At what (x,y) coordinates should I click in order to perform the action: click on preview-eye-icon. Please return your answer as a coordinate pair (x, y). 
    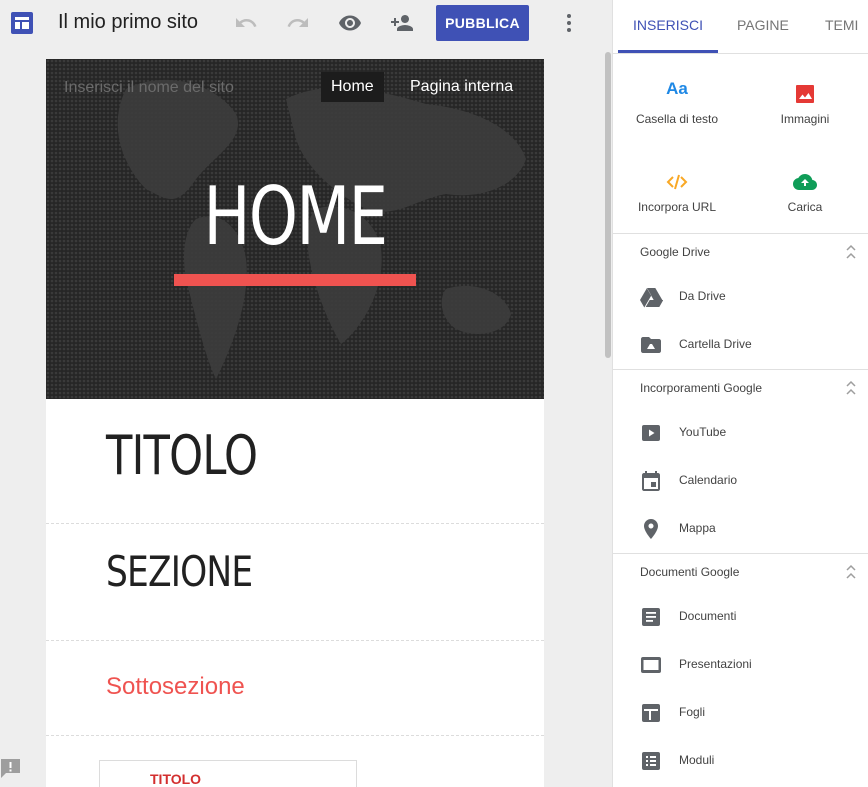
    Looking at the image, I should click on (350, 23).